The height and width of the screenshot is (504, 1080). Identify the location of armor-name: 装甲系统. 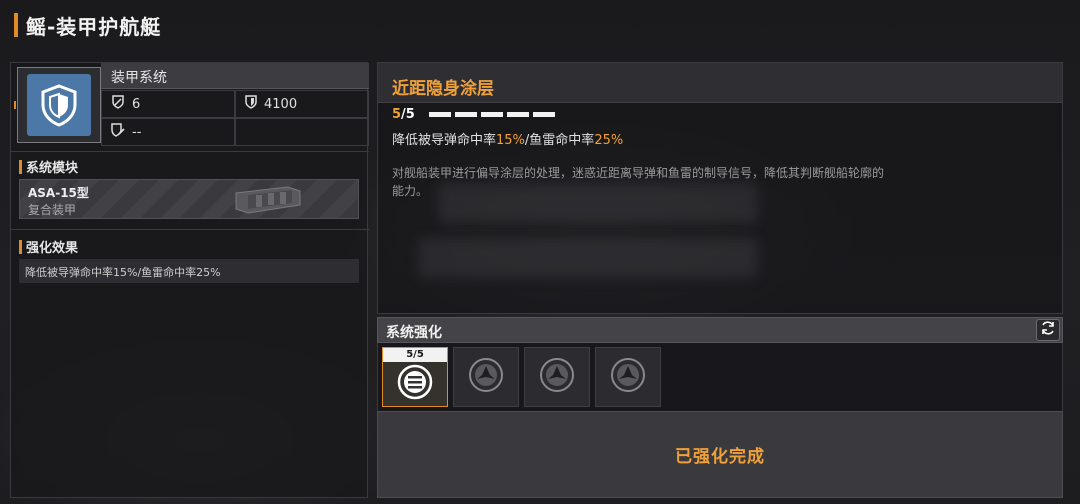
(235, 76).